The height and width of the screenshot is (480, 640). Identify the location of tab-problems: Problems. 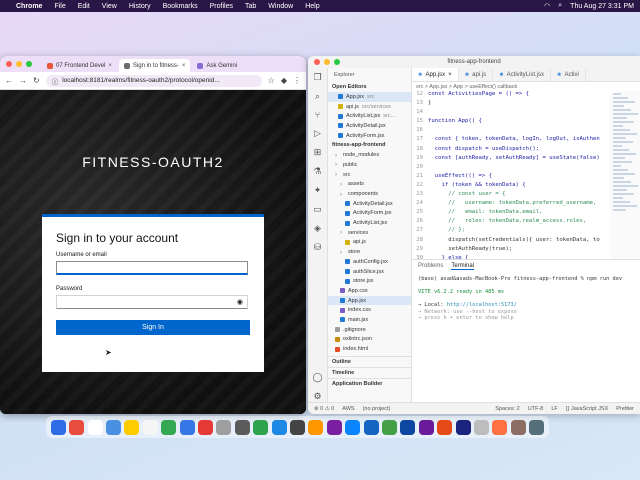
(430, 266).